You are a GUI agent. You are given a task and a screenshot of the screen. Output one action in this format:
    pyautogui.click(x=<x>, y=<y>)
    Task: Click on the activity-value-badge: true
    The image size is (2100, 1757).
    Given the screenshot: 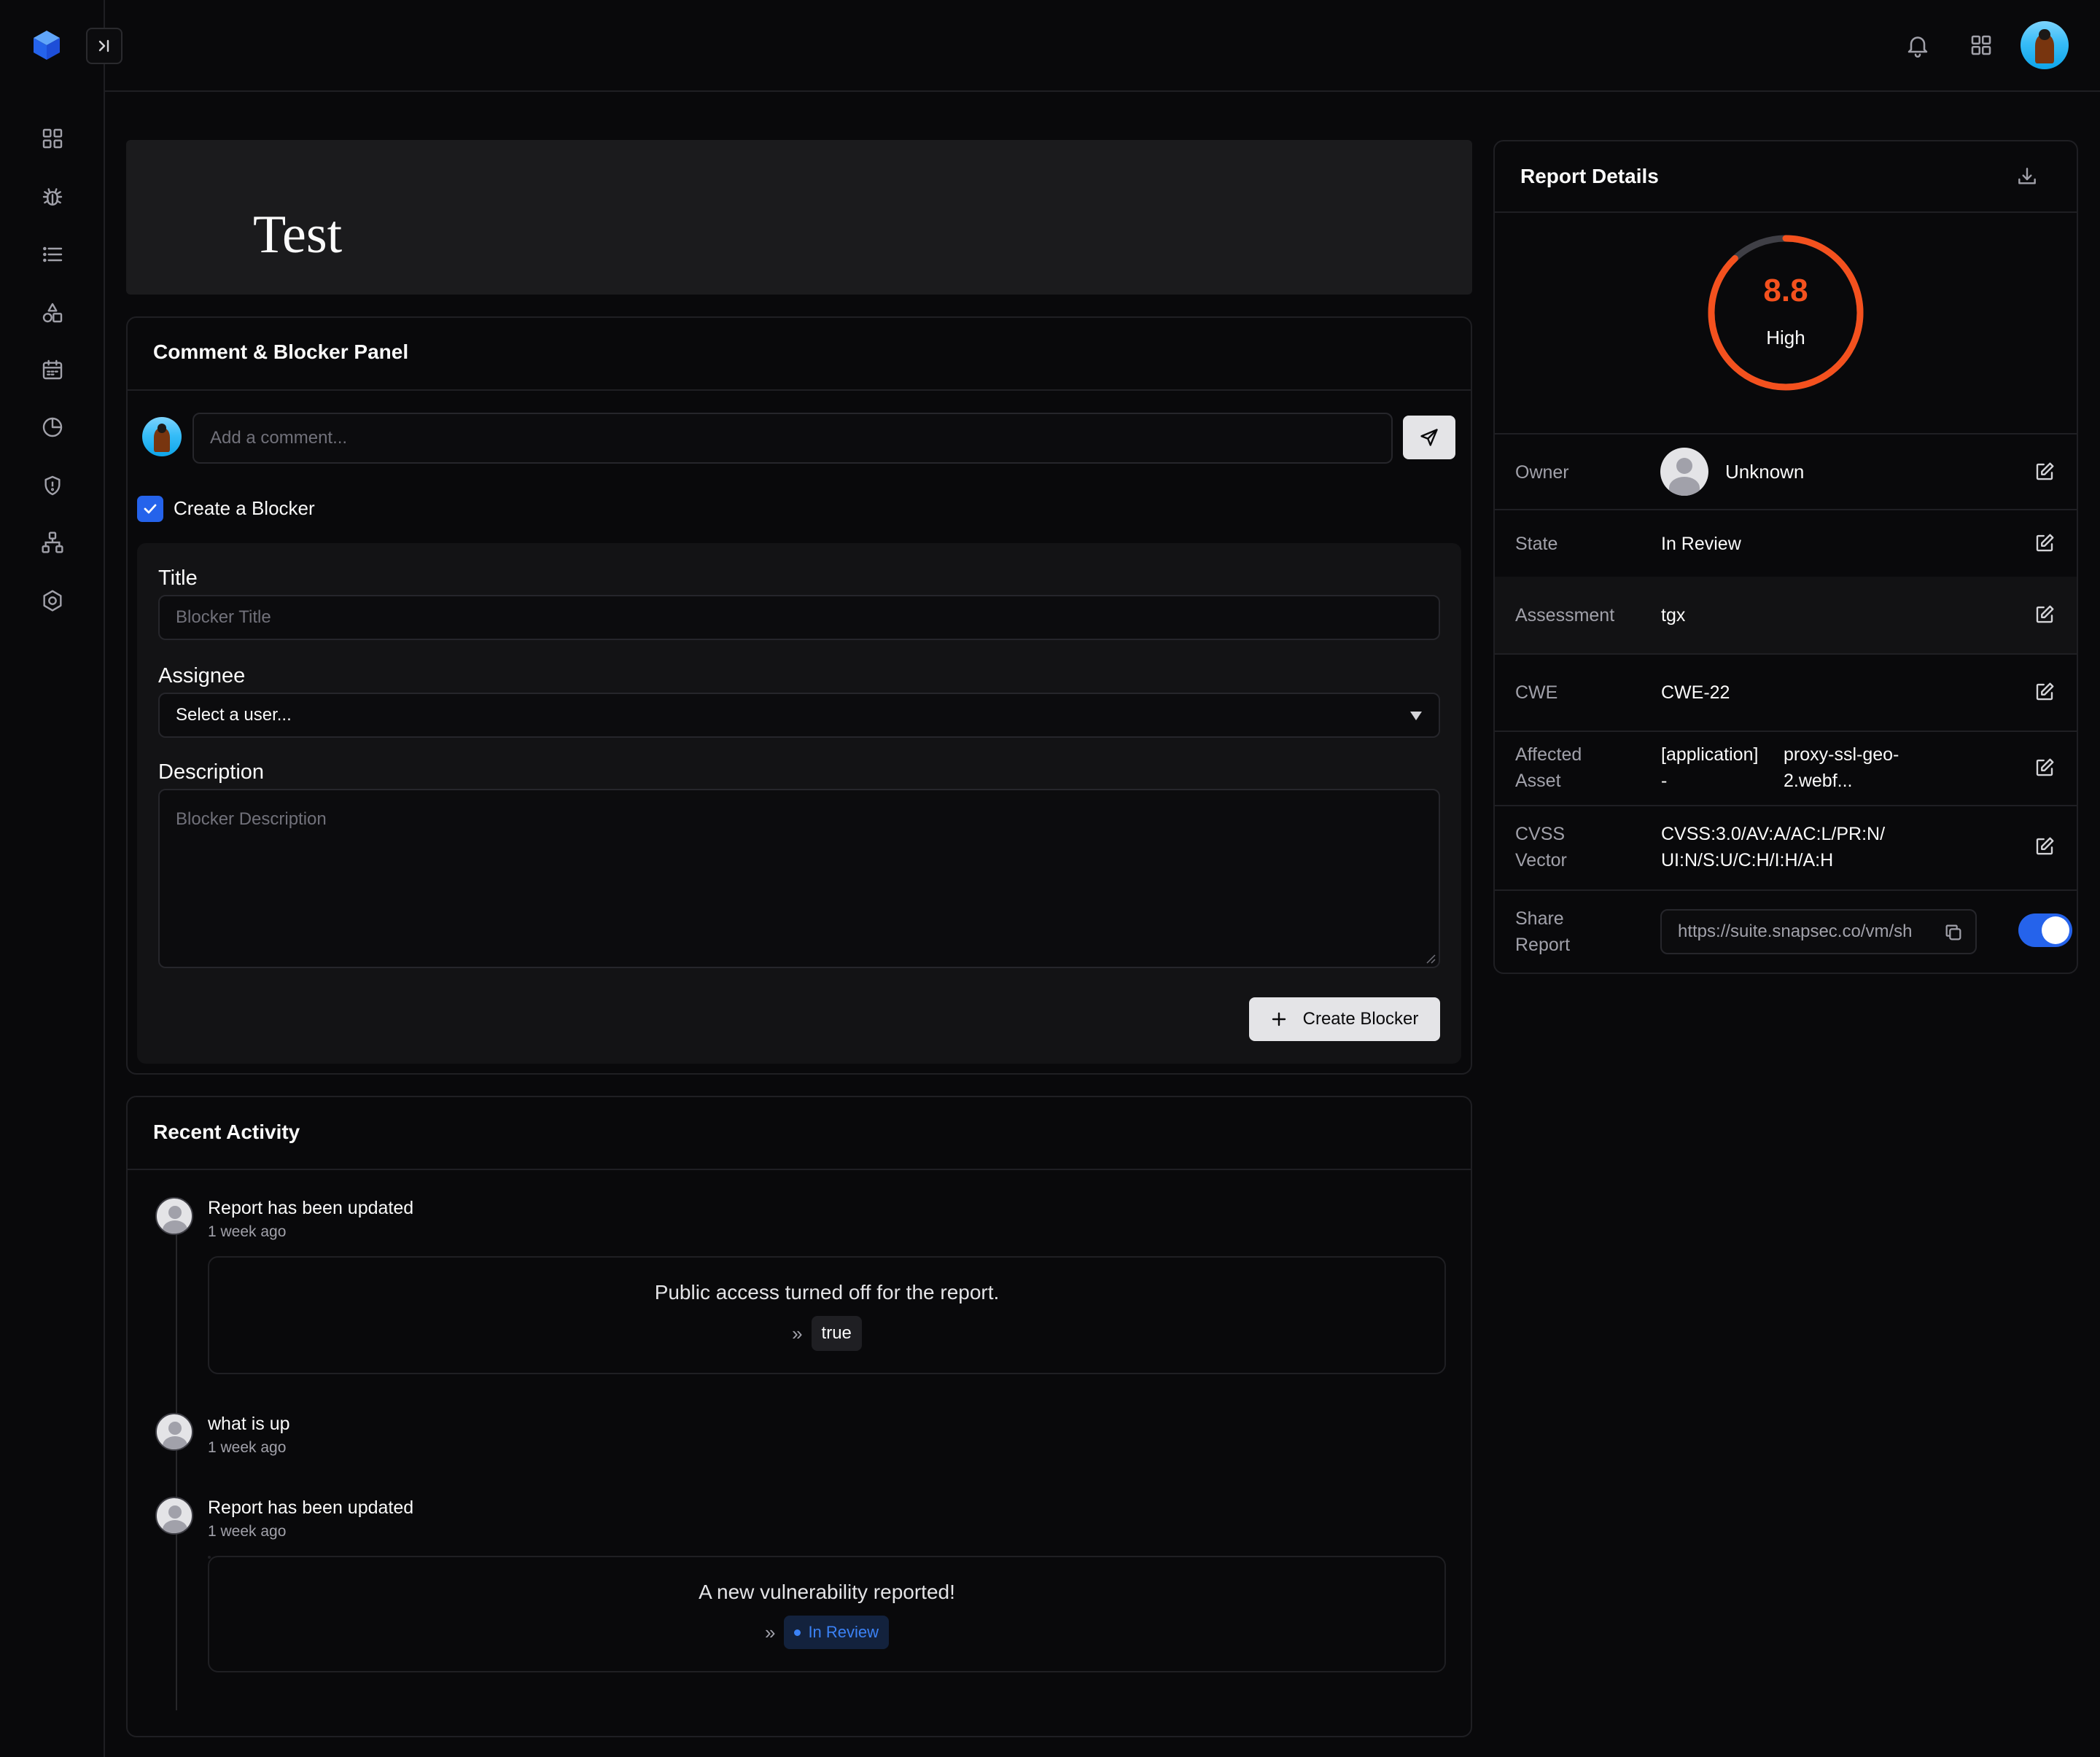 What is the action you would take?
    pyautogui.click(x=836, y=1333)
    